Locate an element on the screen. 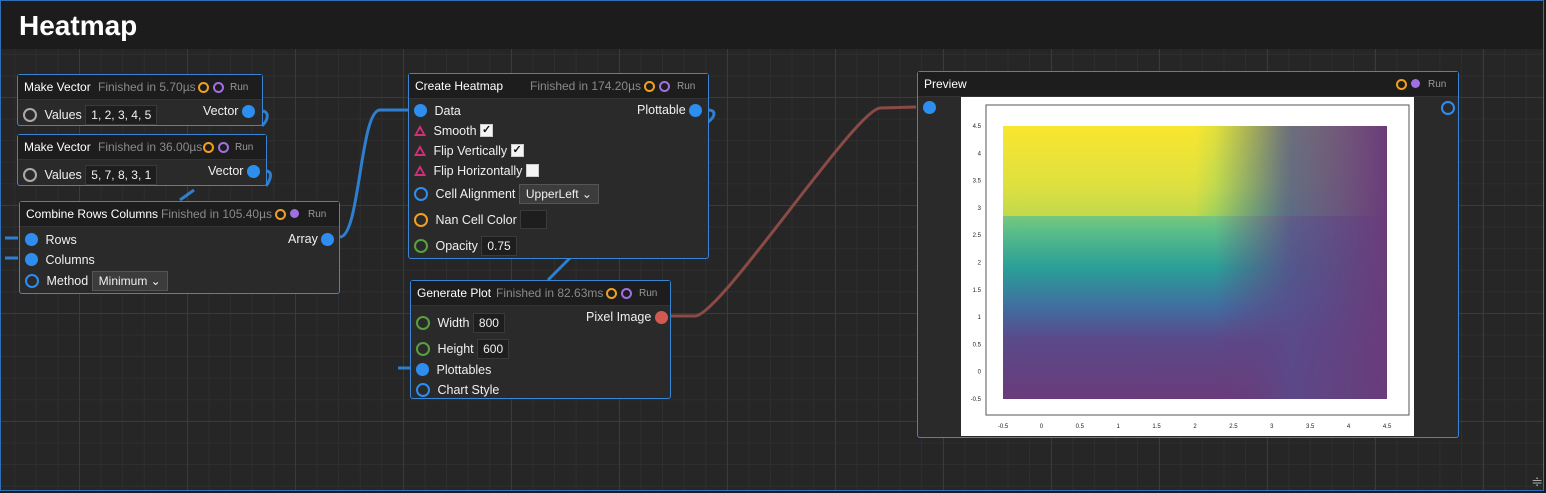 The image size is (1546, 493). x-tick-label: 0.5 is located at coordinates (1080, 427).